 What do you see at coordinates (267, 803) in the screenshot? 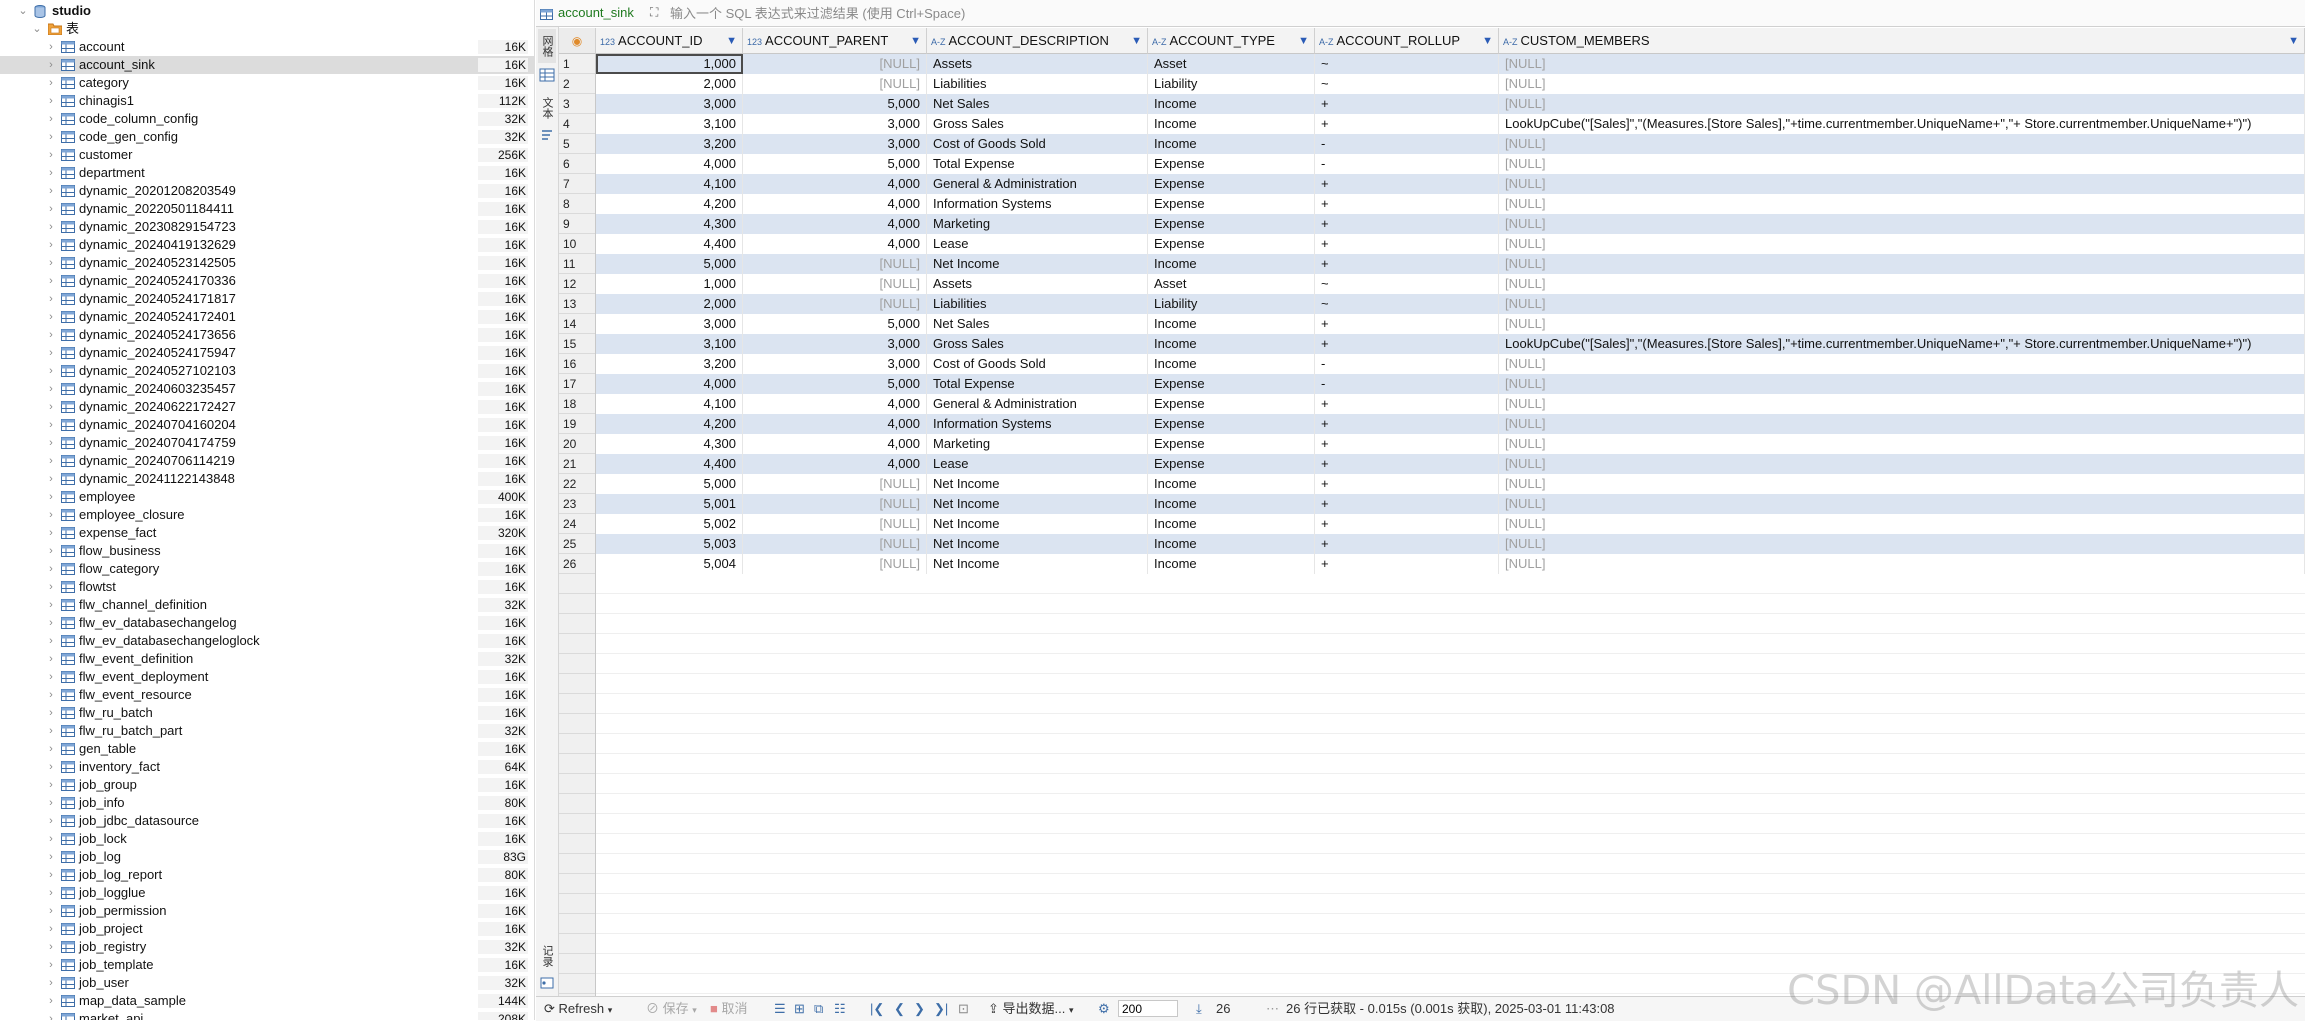
I see `table-item: › job_info 80K` at bounding box center [267, 803].